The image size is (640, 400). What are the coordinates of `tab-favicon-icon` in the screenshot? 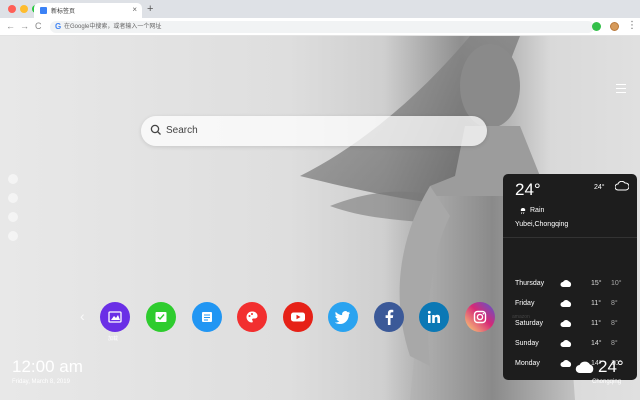 It's located at (43, 10).